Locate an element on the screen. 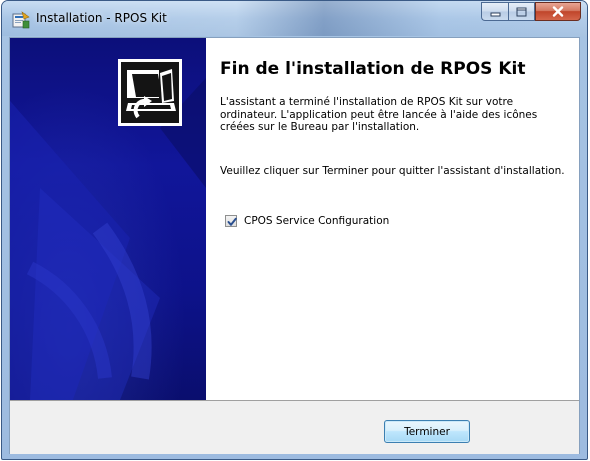 This screenshot has height=461, width=590. close-button is located at coordinates (558, 11).